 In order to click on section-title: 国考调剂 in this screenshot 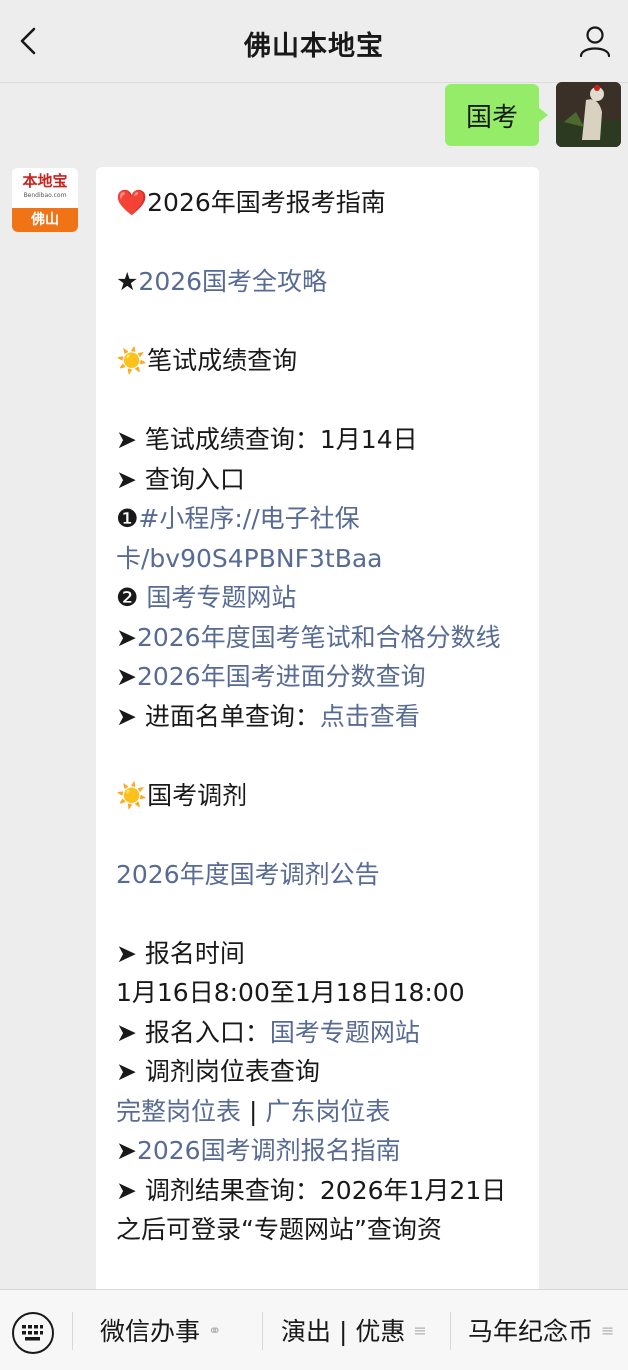, I will do `click(197, 795)`.